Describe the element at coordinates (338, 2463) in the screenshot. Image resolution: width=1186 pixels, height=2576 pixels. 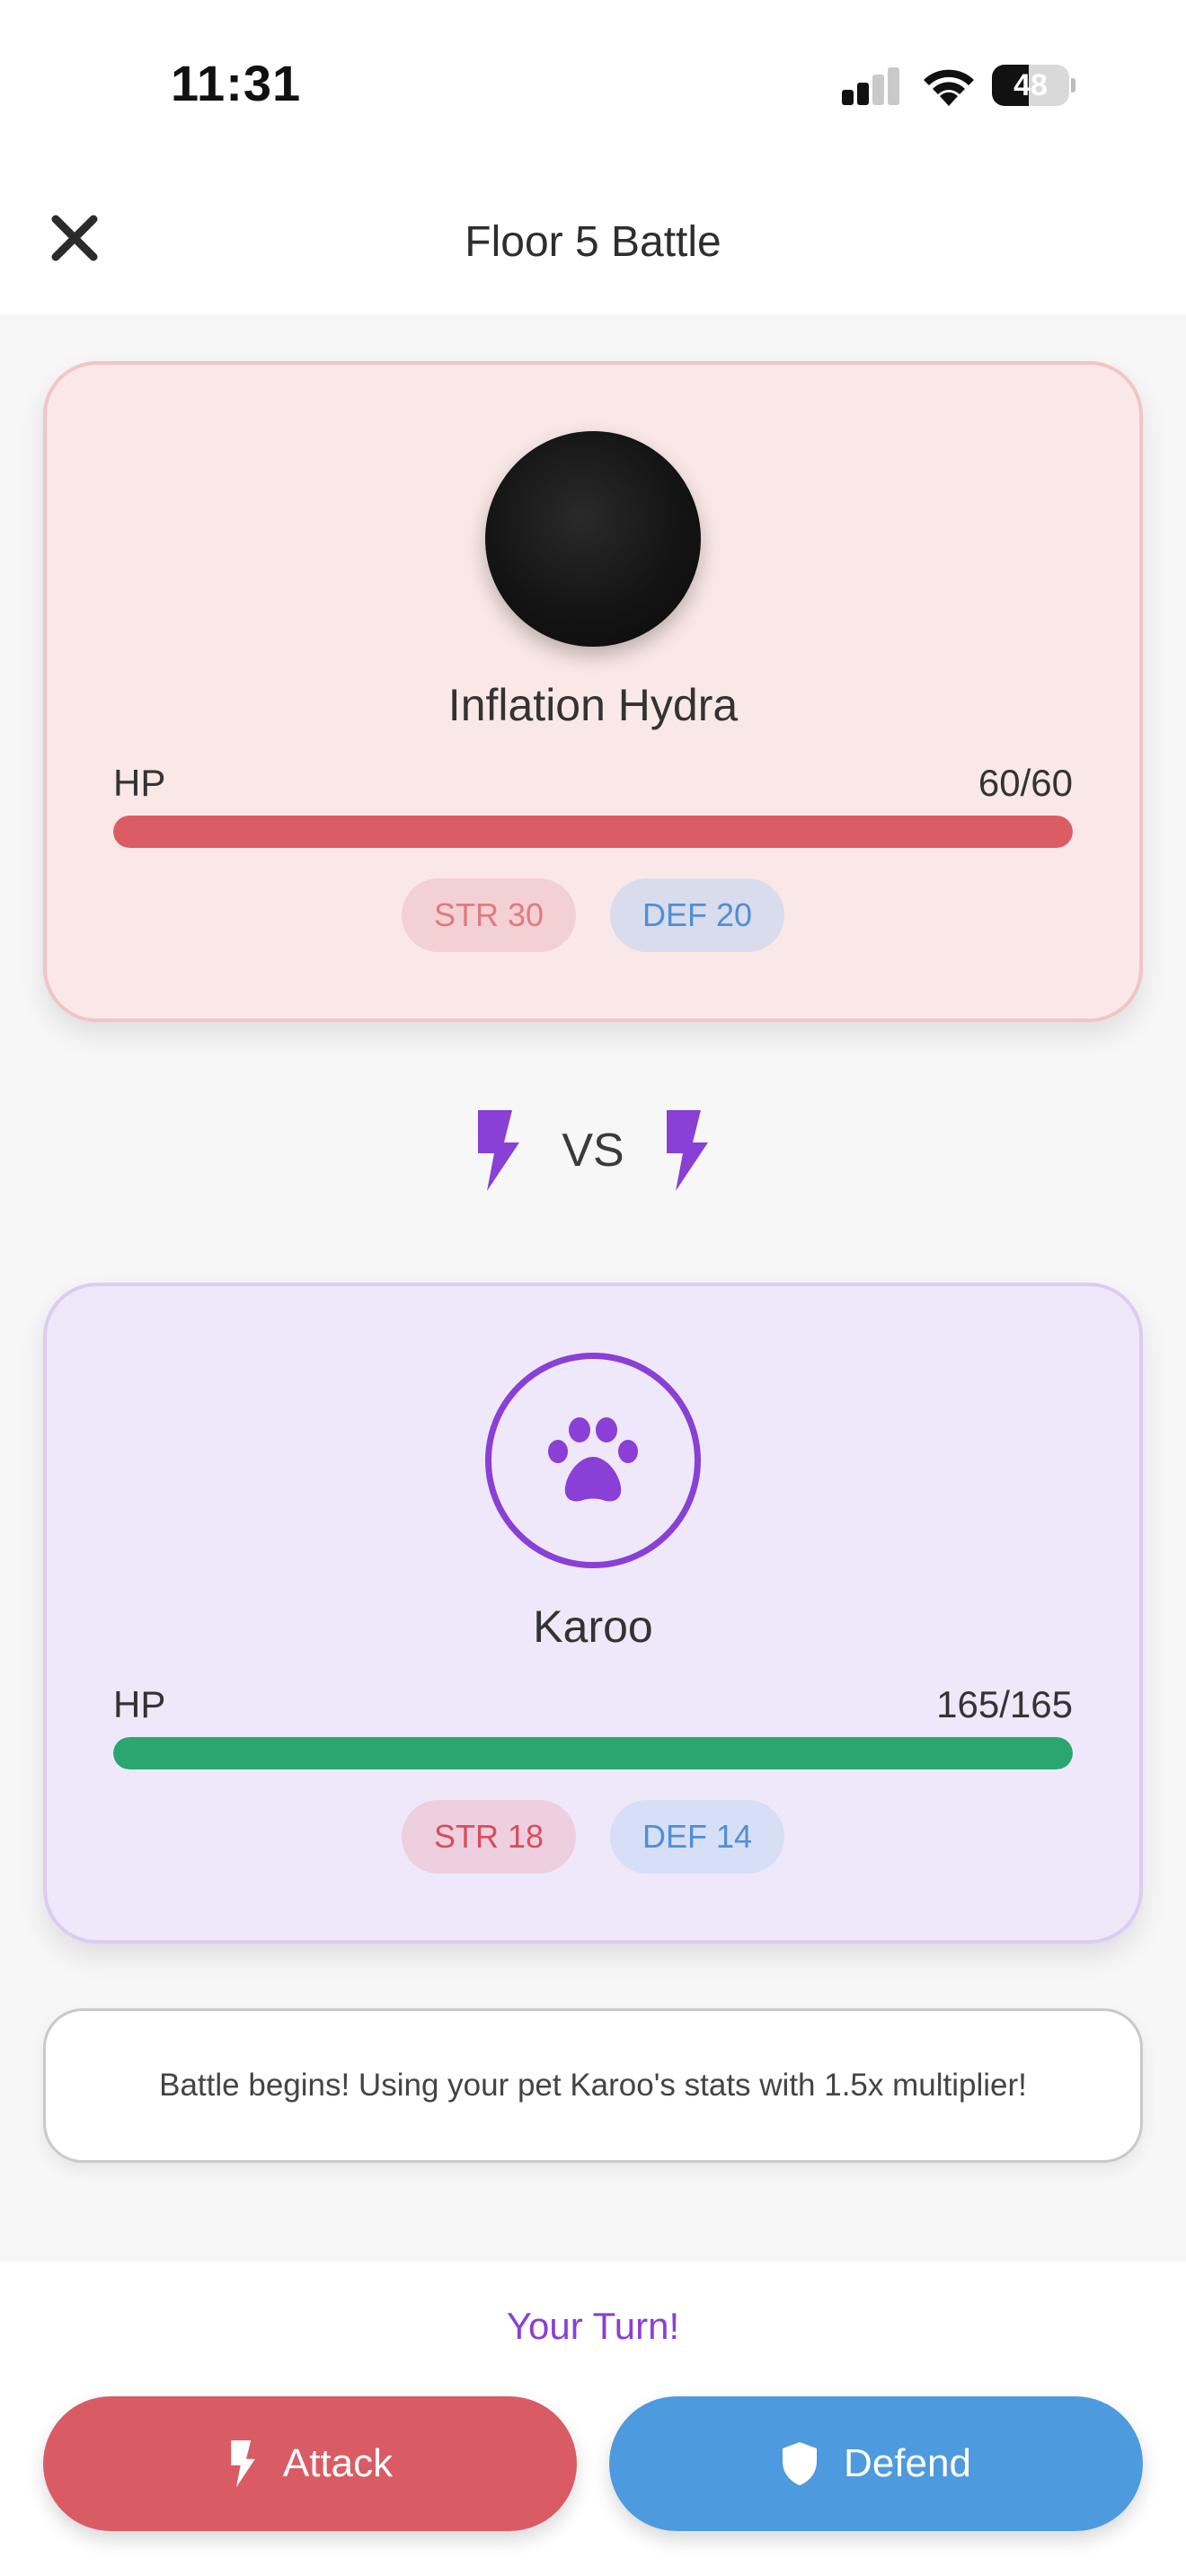
I see `attack-button-label: Attack` at that location.